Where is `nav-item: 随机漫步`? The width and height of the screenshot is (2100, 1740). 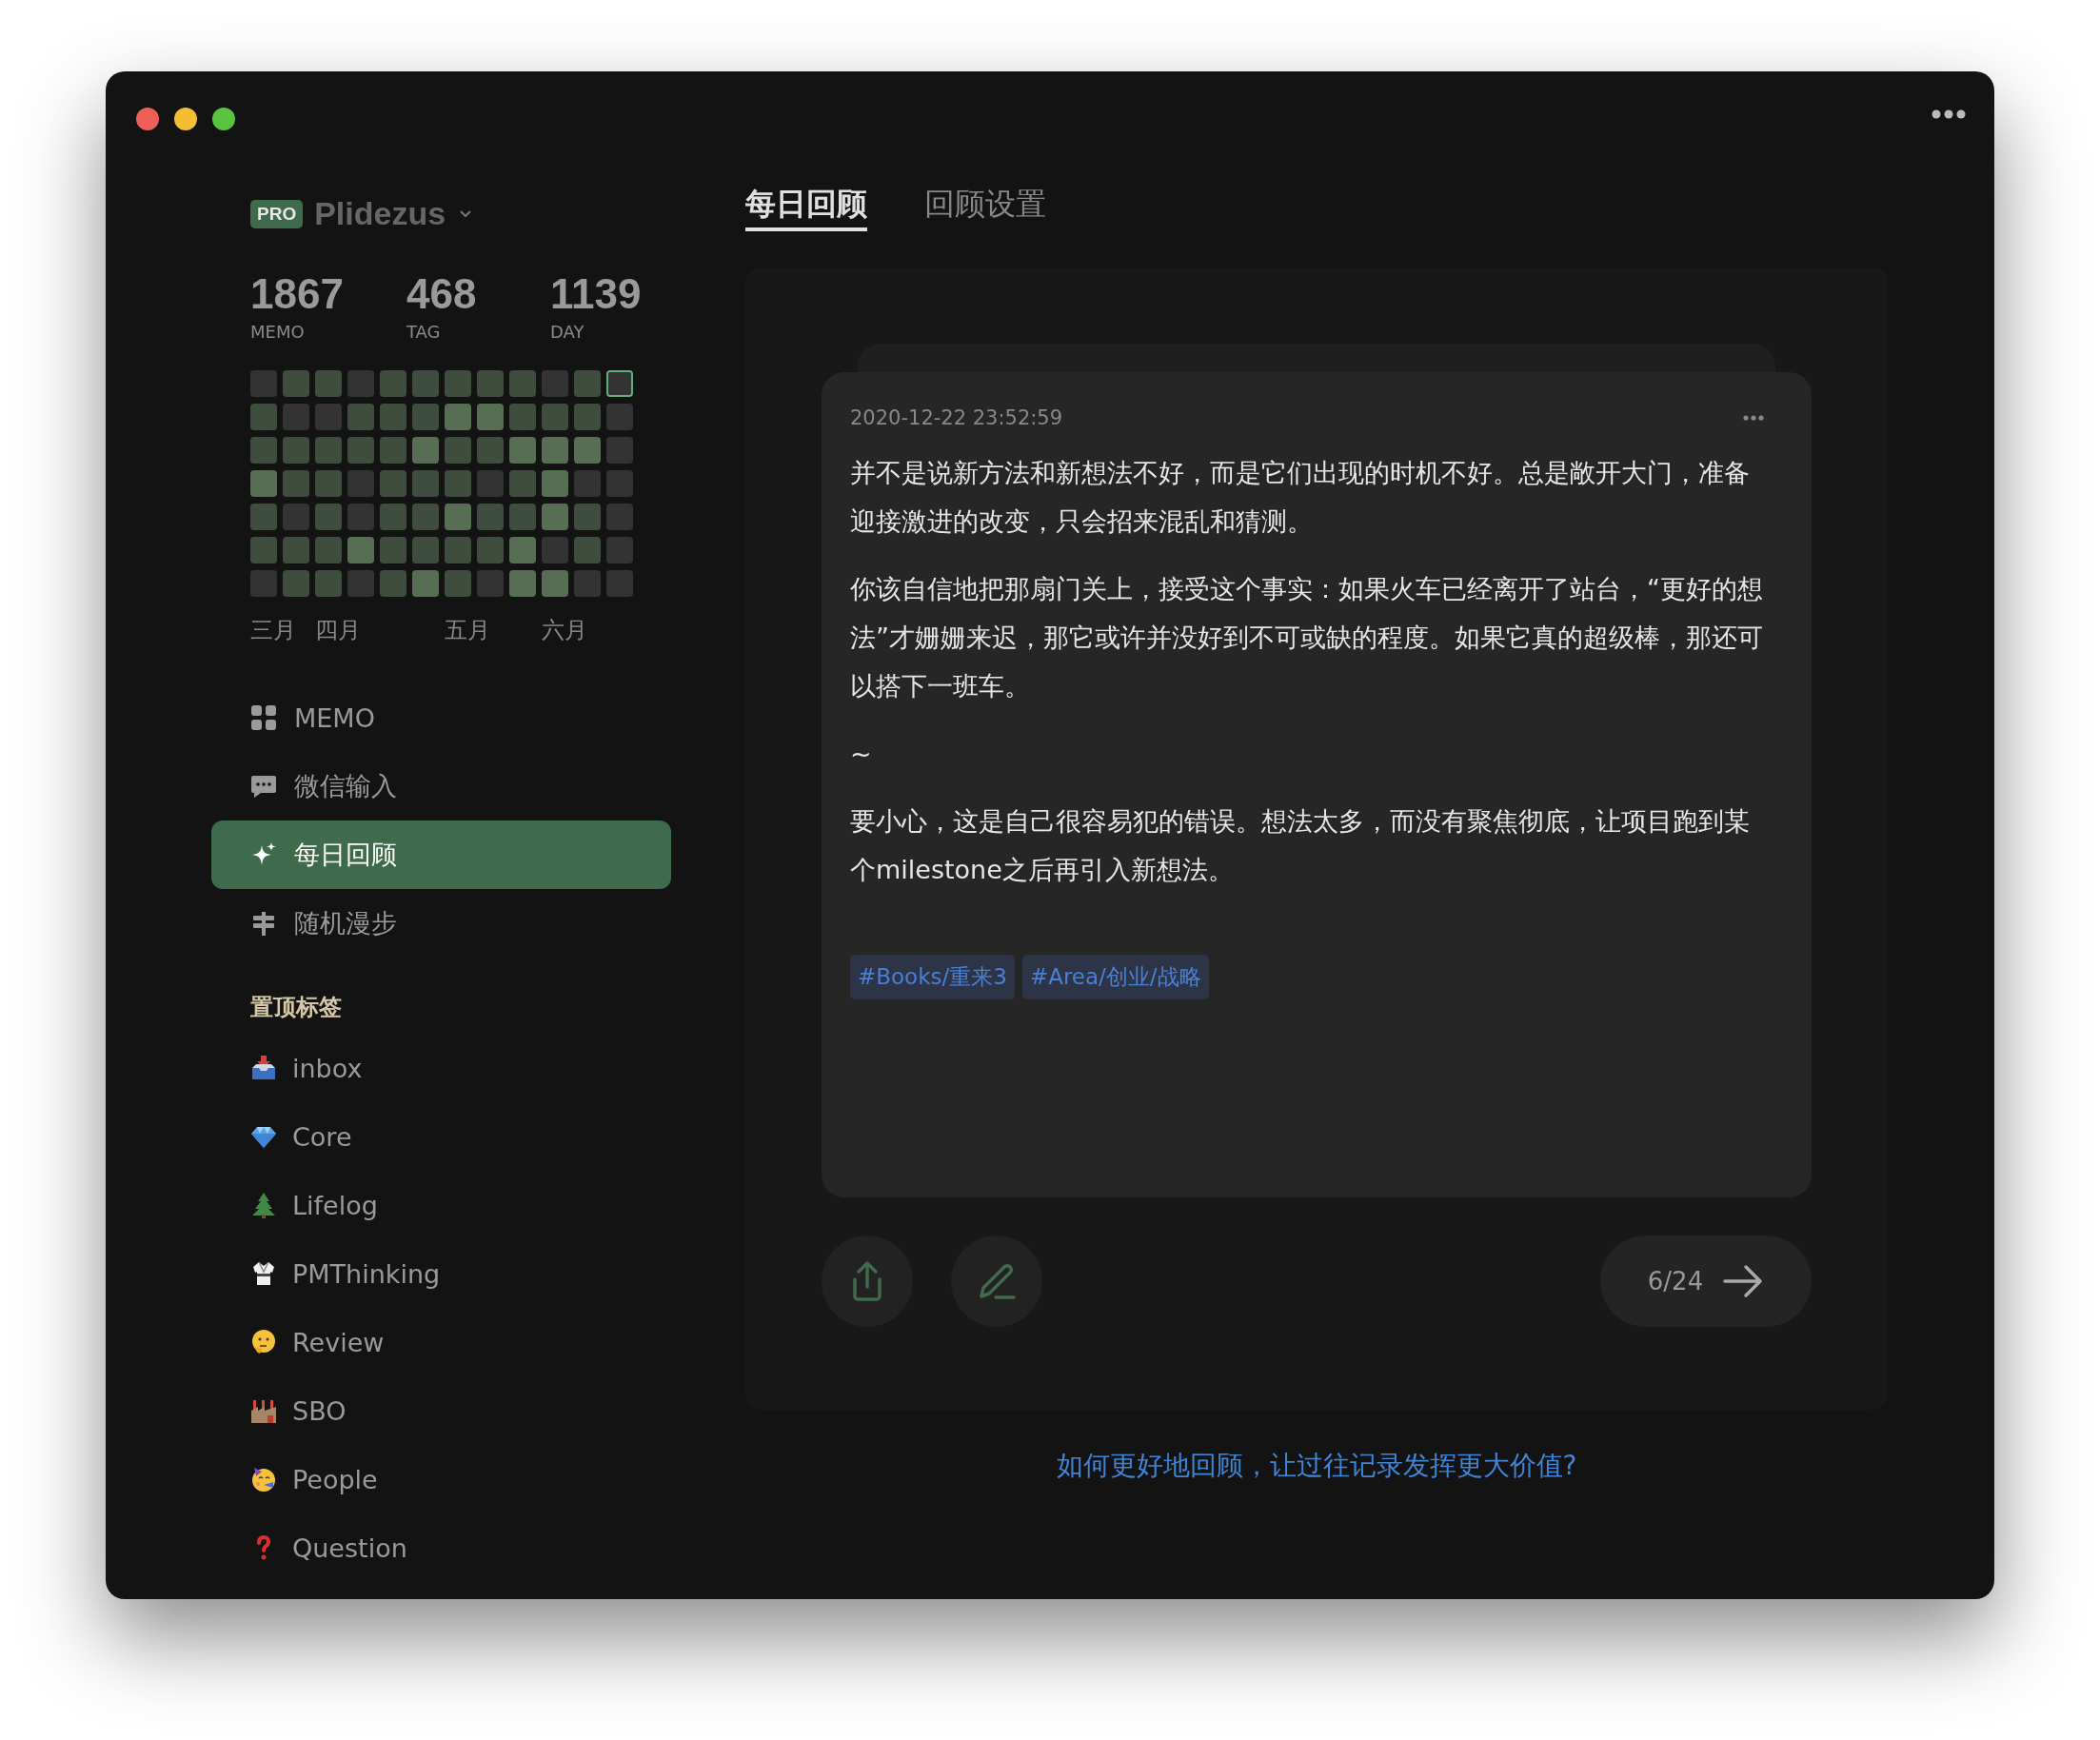 nav-item: 随机漫步 is located at coordinates (441, 924).